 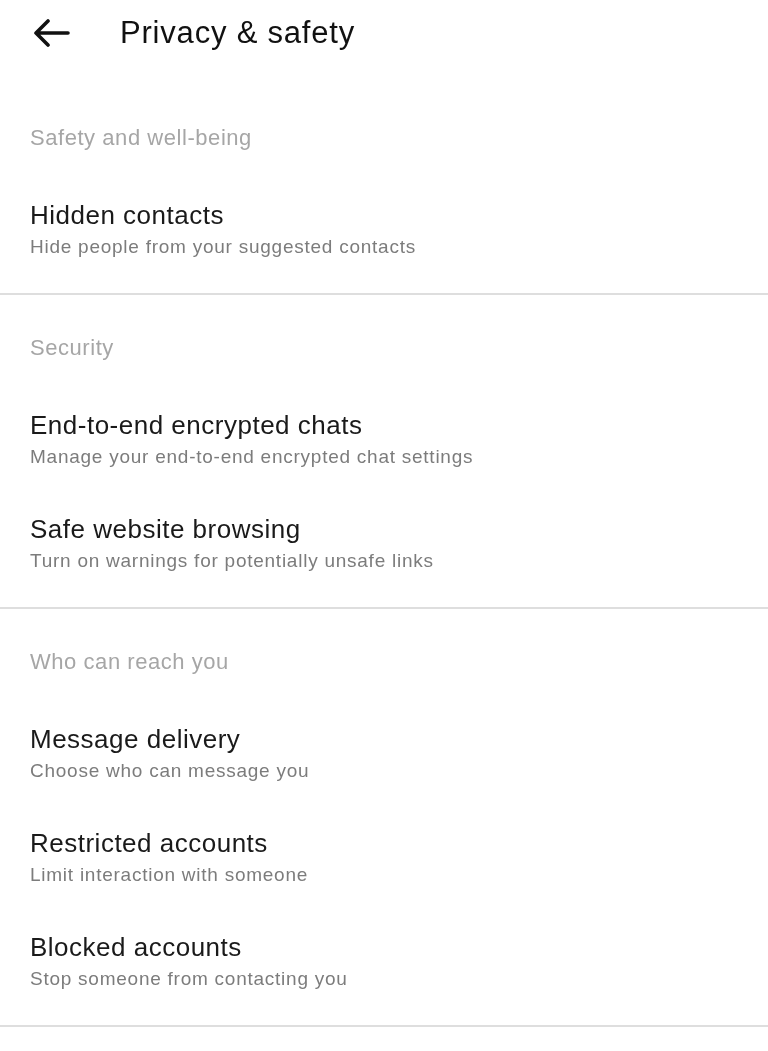 What do you see at coordinates (170, 771) in the screenshot?
I see `setting-description: Choose who can message you` at bounding box center [170, 771].